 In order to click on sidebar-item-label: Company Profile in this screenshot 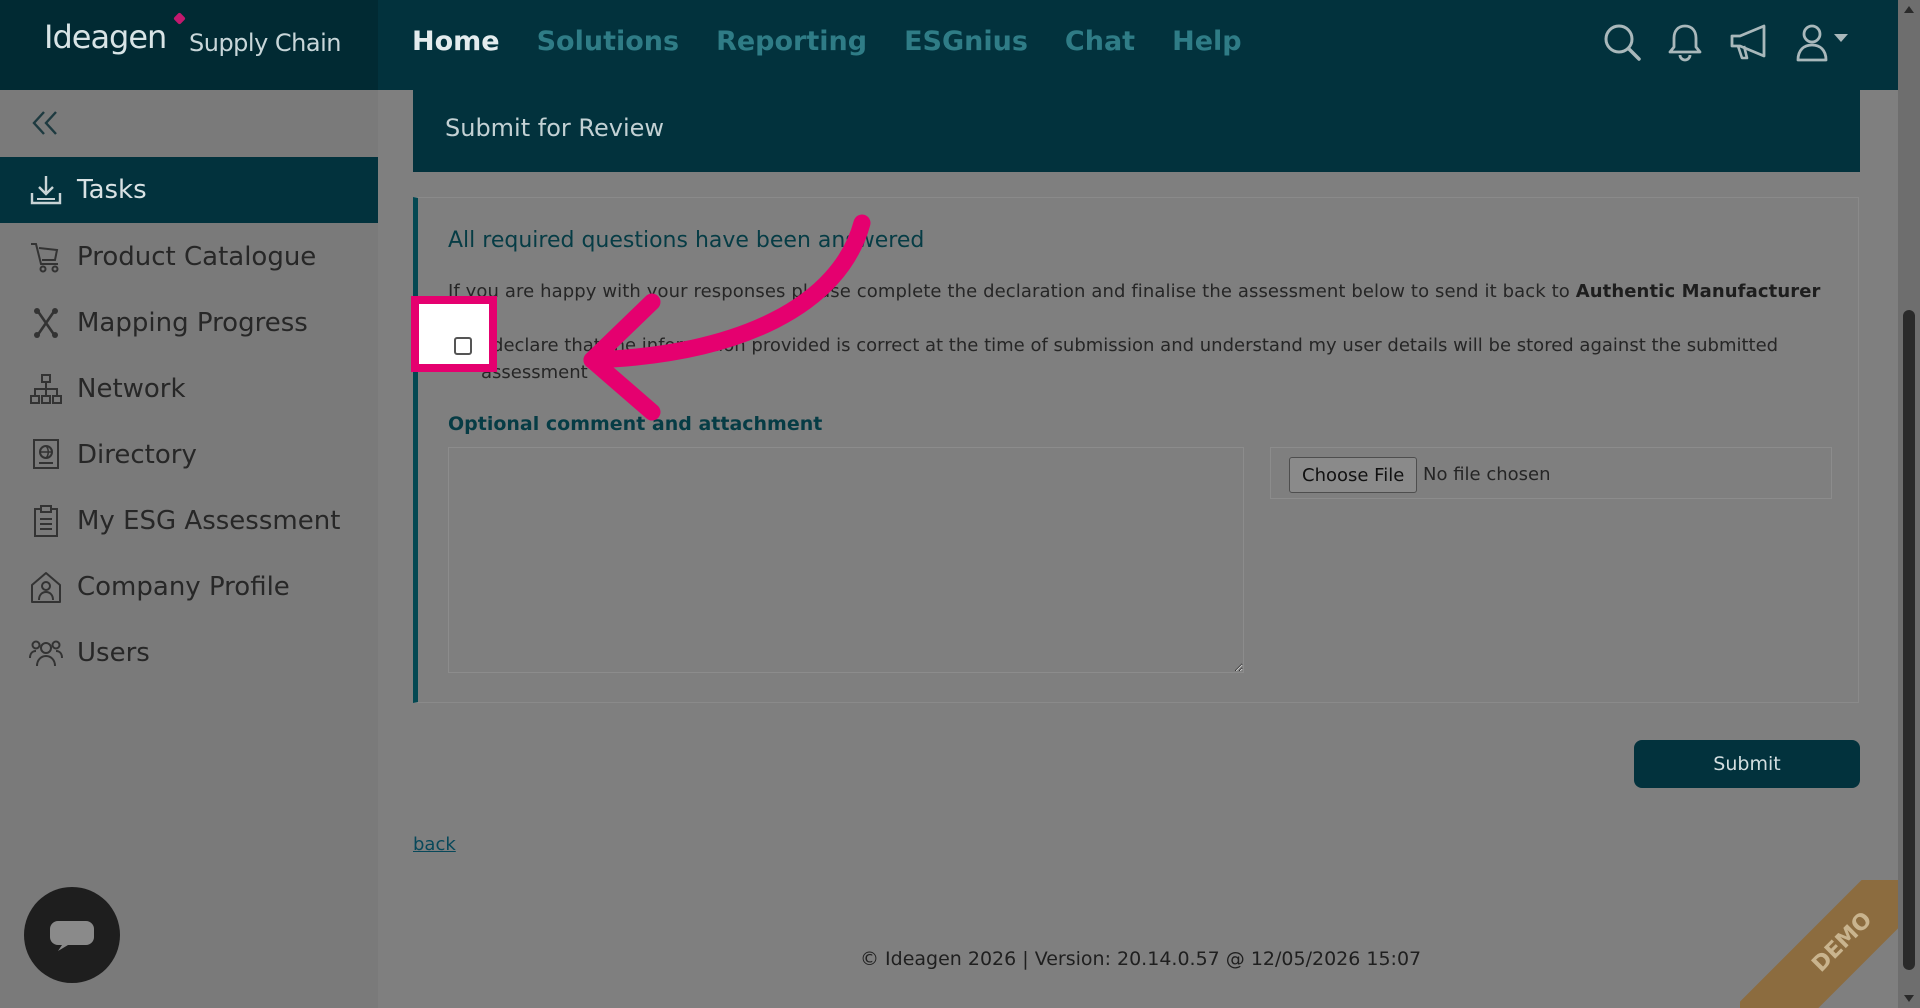, I will do `click(183, 587)`.